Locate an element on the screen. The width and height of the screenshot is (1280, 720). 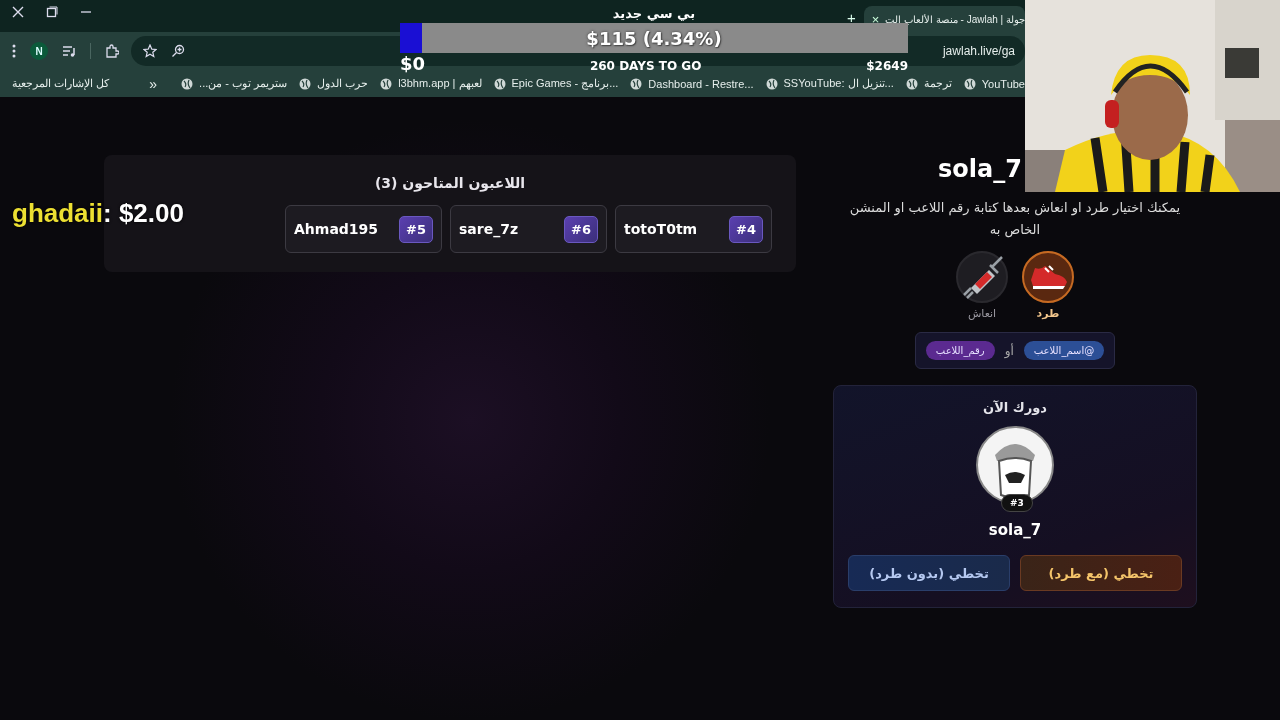
extension-icon is located at coordinates (112, 51).